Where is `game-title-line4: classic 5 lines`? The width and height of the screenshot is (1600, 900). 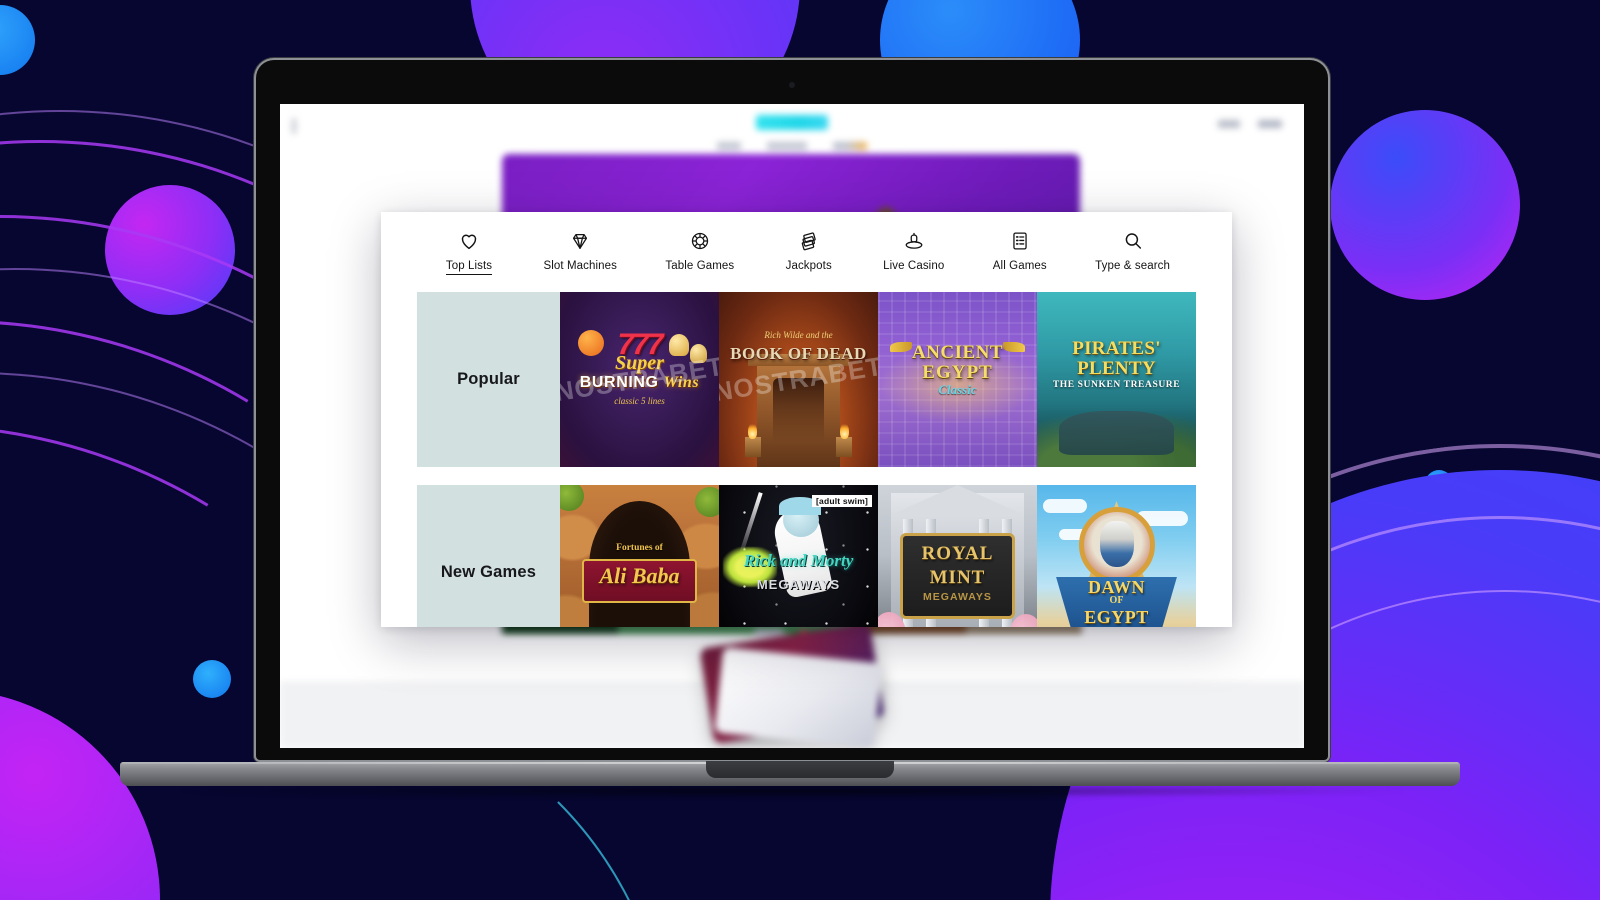
game-title-line4: classic 5 lines is located at coordinates (639, 401).